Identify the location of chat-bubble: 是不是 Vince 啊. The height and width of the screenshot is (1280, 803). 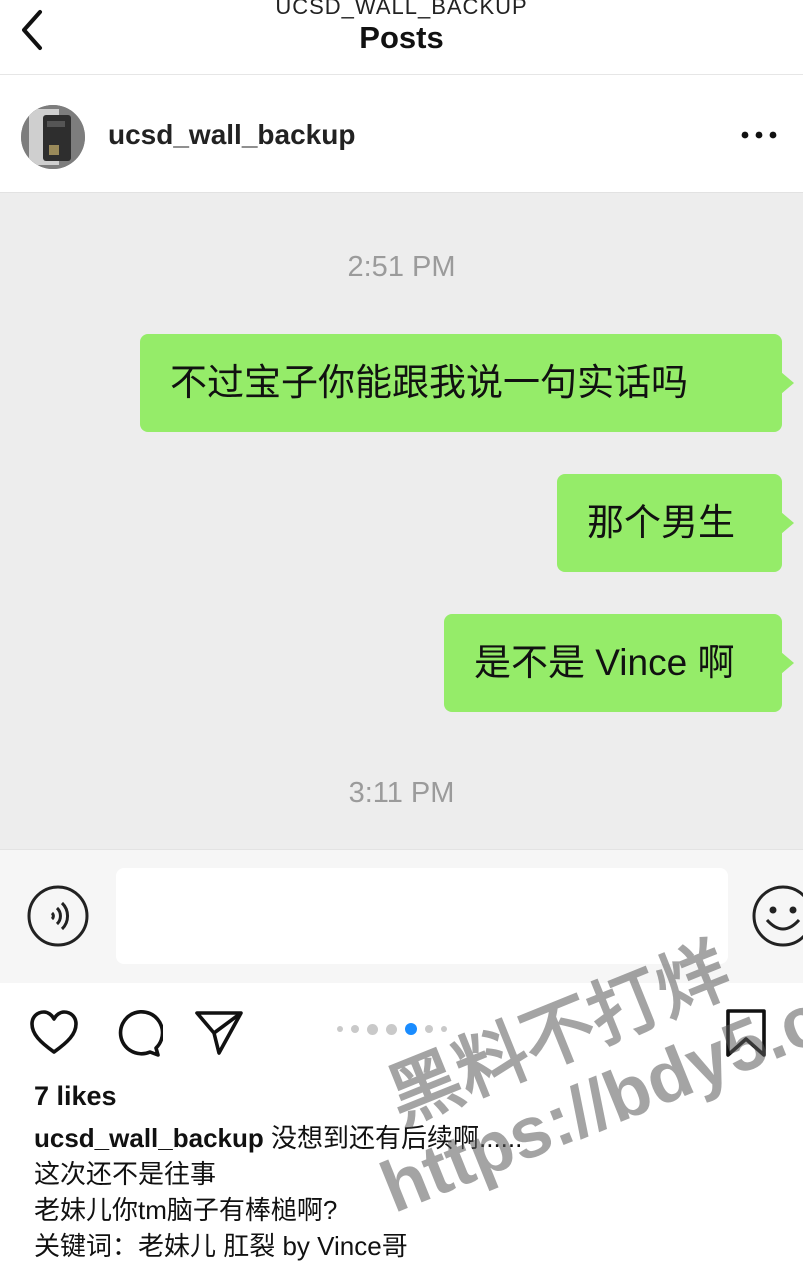
(619, 663).